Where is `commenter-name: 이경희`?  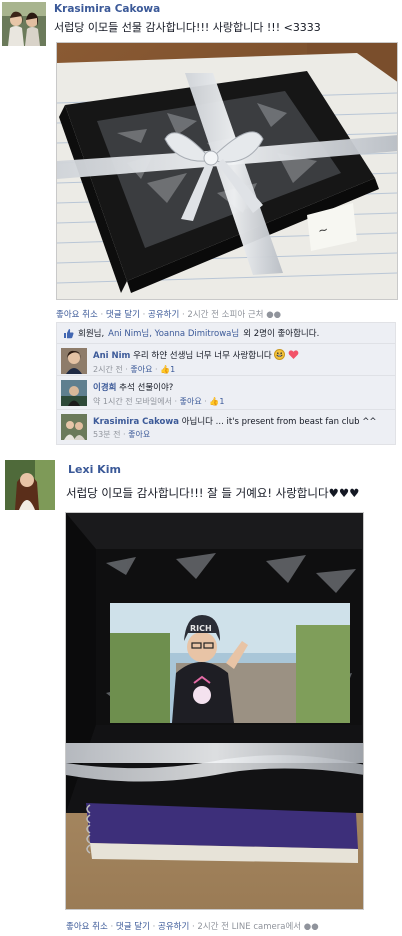
commenter-name: 이경희 is located at coordinates (104, 388).